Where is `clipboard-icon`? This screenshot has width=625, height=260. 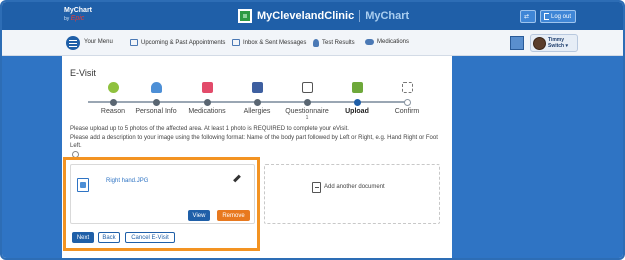 clipboard-icon is located at coordinates (307, 87).